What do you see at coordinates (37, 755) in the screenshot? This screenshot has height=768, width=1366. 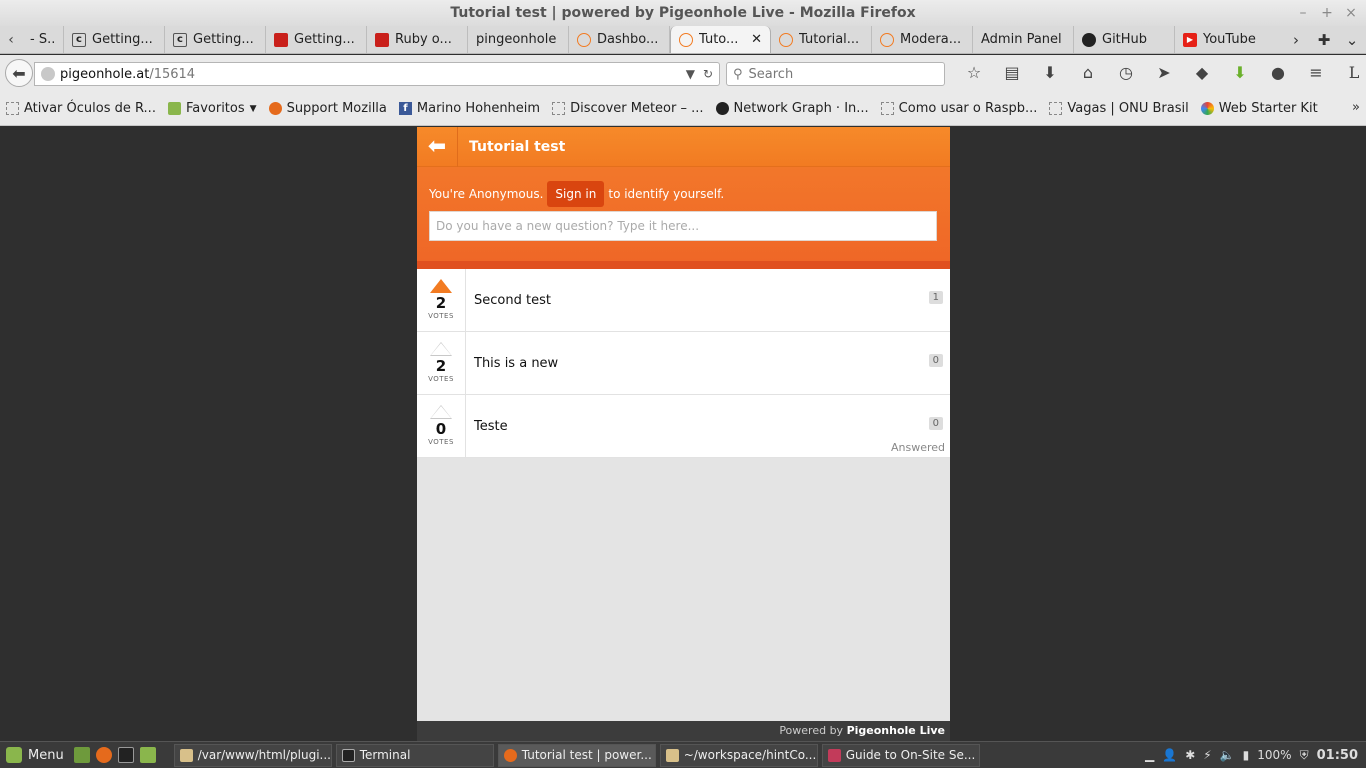 I see `start-menu-button: Menu` at bounding box center [37, 755].